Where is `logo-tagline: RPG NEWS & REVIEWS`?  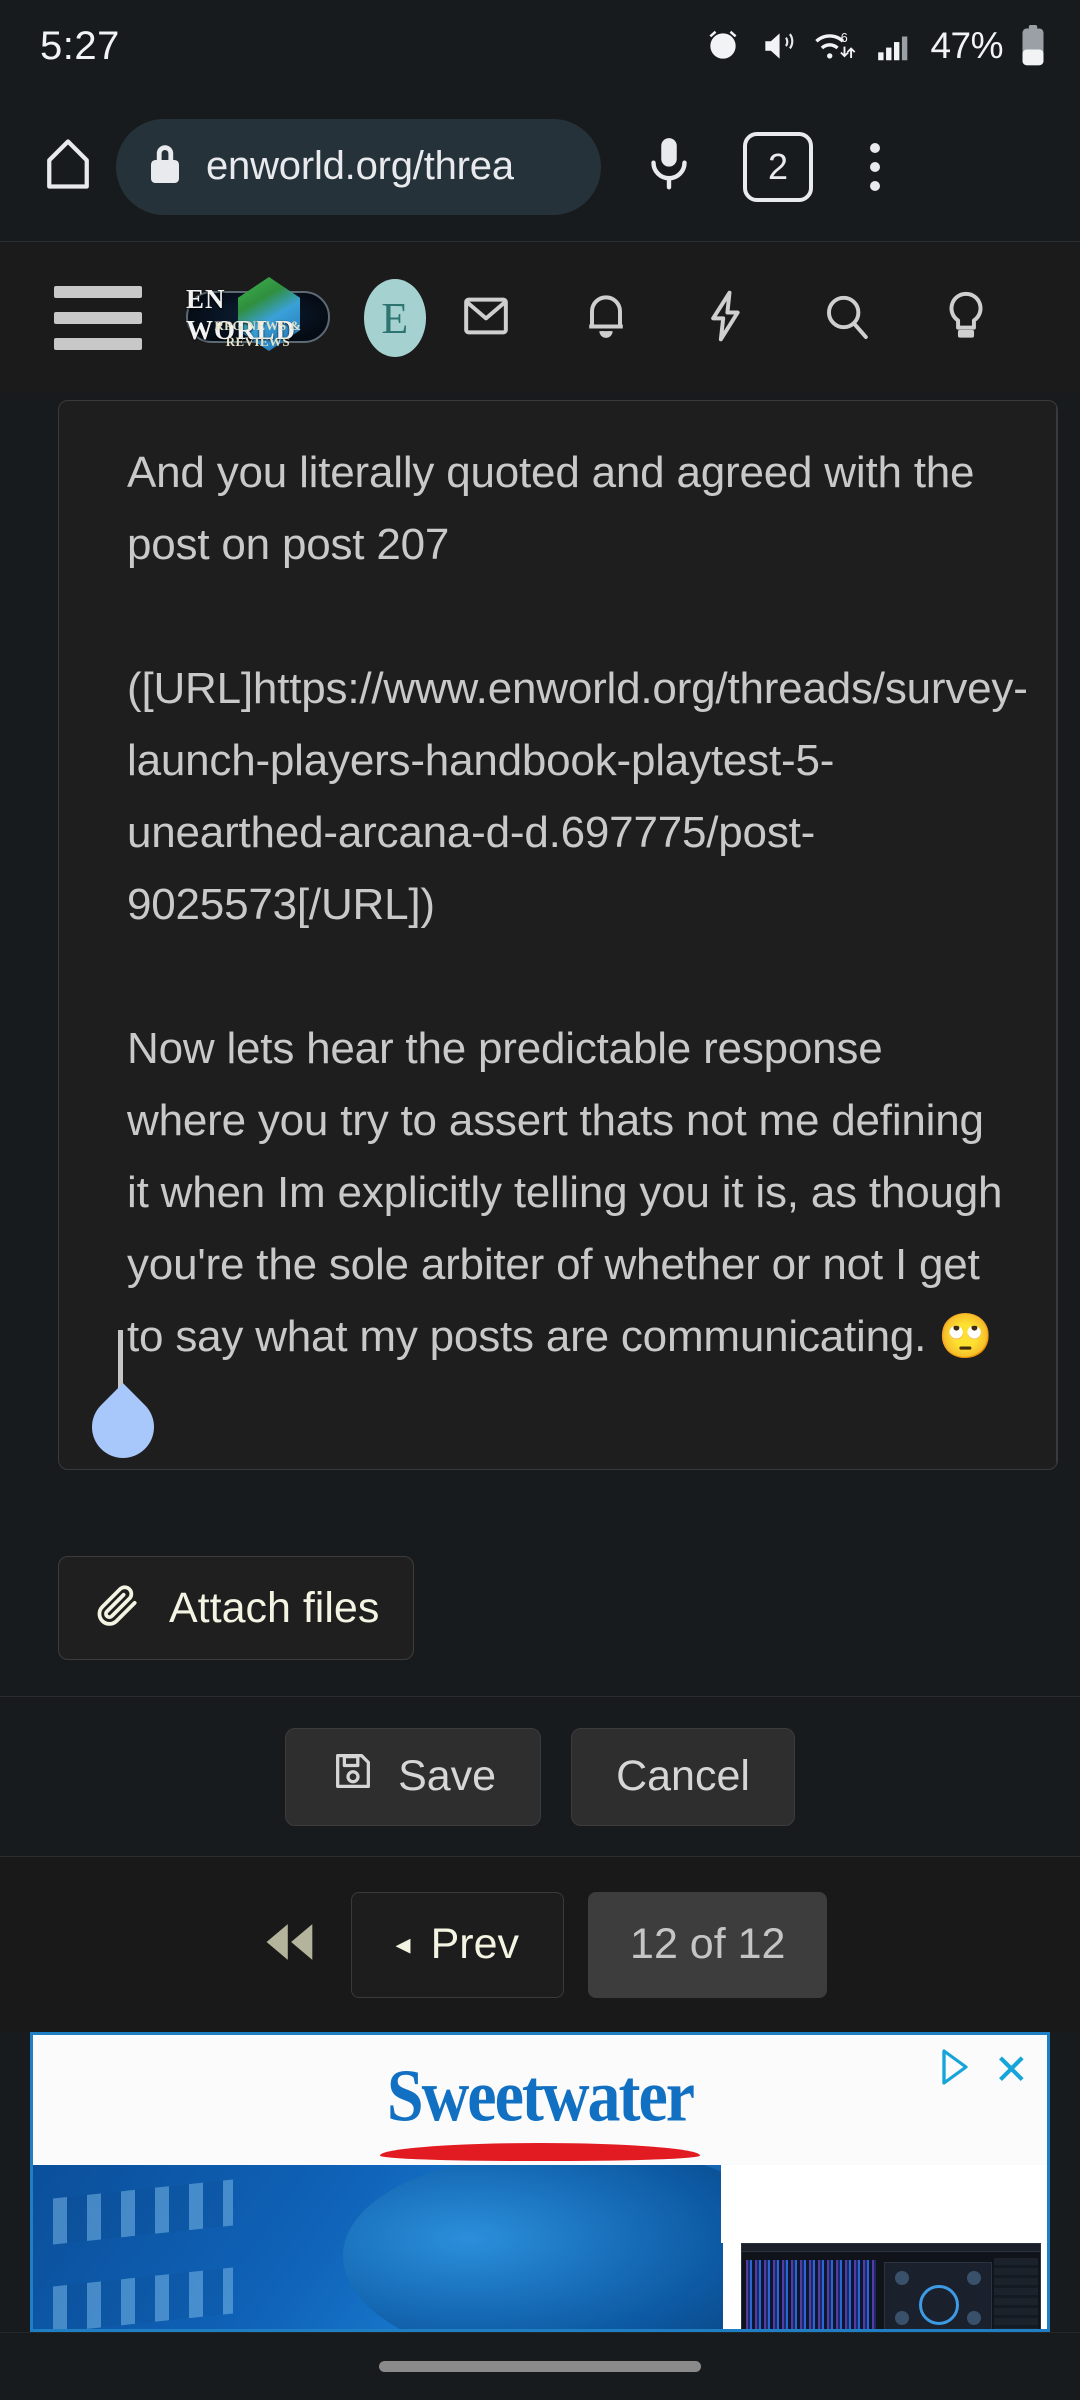
logo-tagline: RPG NEWS & REVIEWS is located at coordinates (258, 333).